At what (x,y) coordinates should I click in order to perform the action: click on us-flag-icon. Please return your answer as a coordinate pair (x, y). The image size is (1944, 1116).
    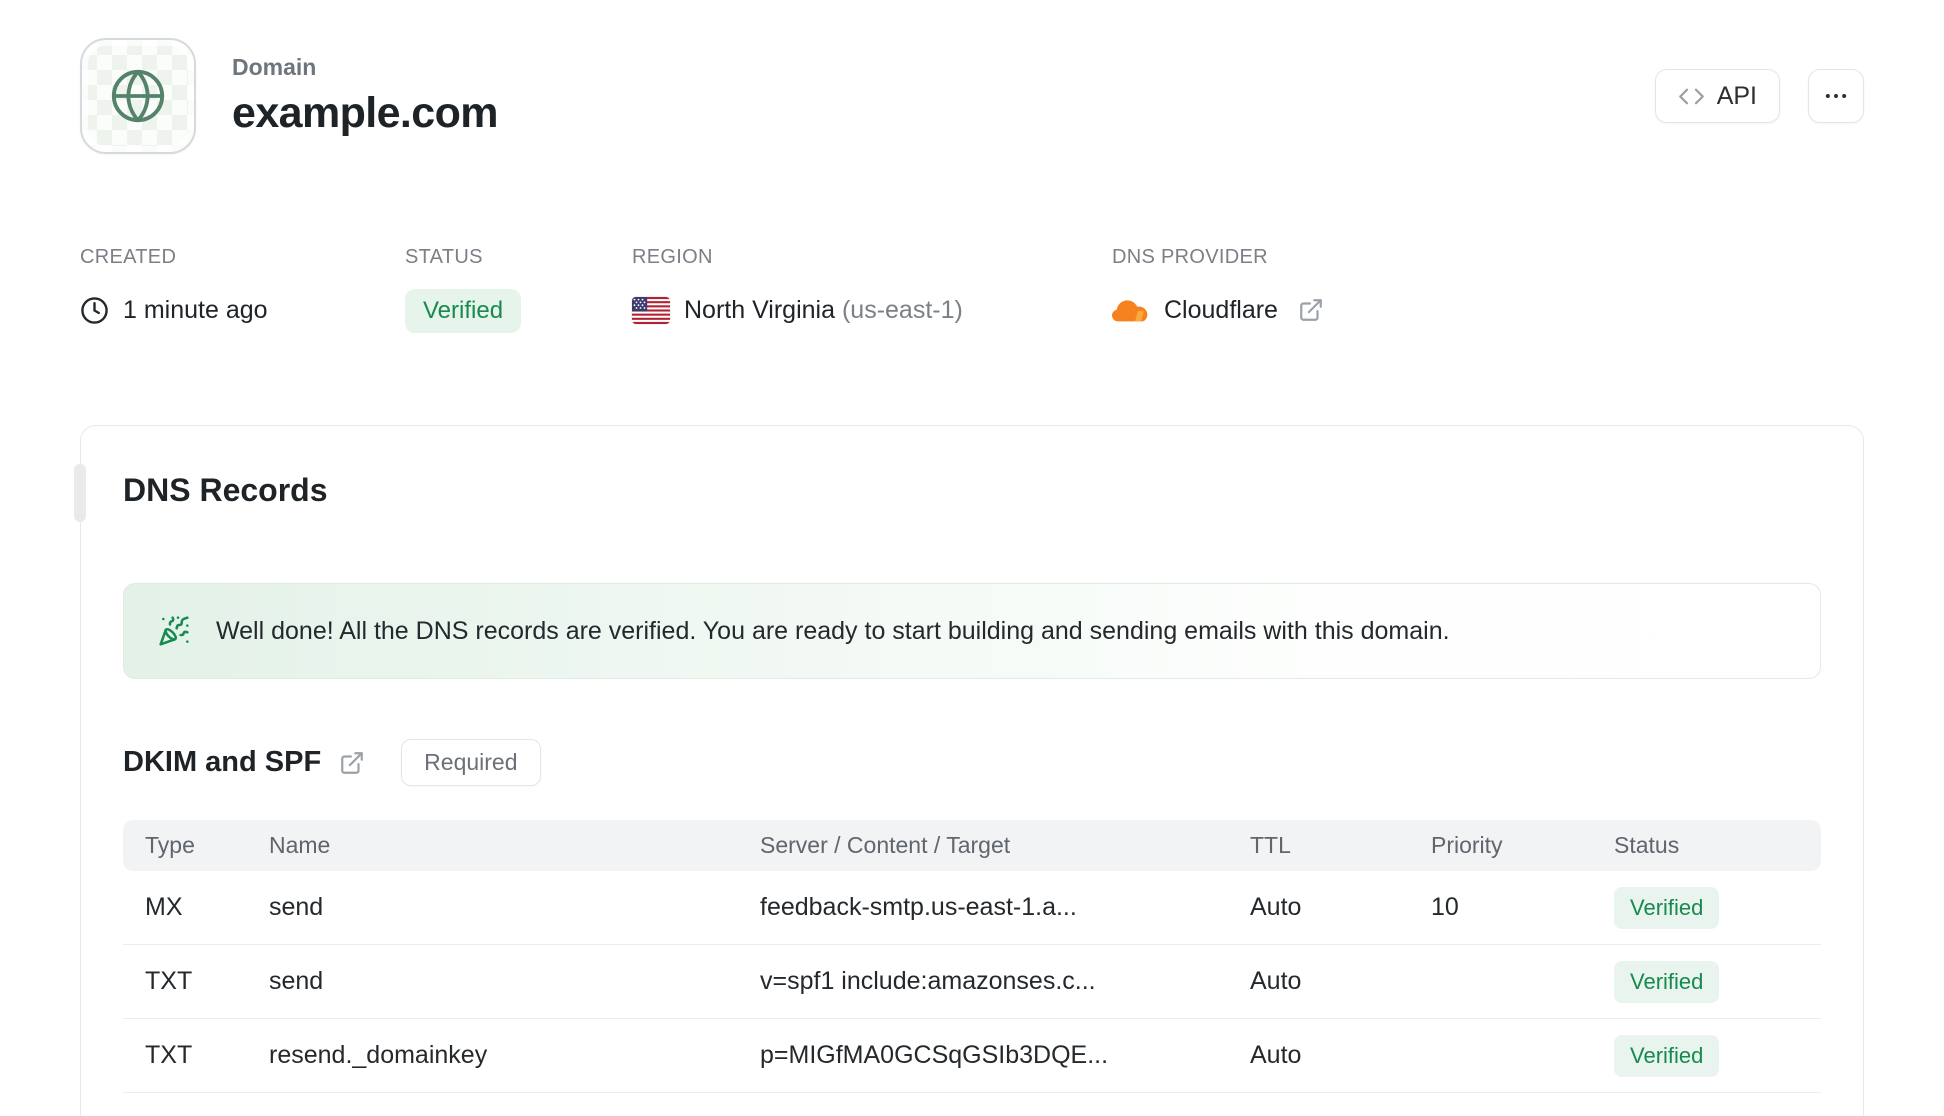
    Looking at the image, I should click on (651, 310).